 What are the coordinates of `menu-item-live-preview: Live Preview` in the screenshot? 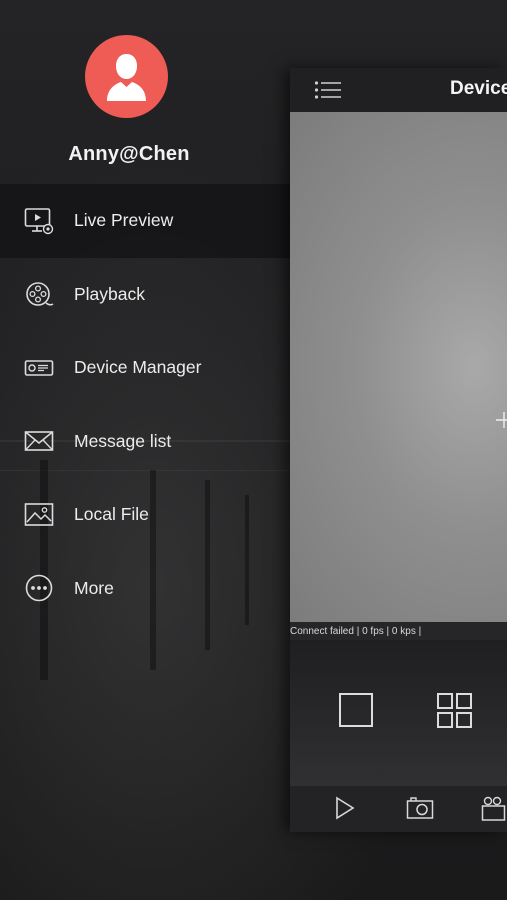 It's located at (145, 221).